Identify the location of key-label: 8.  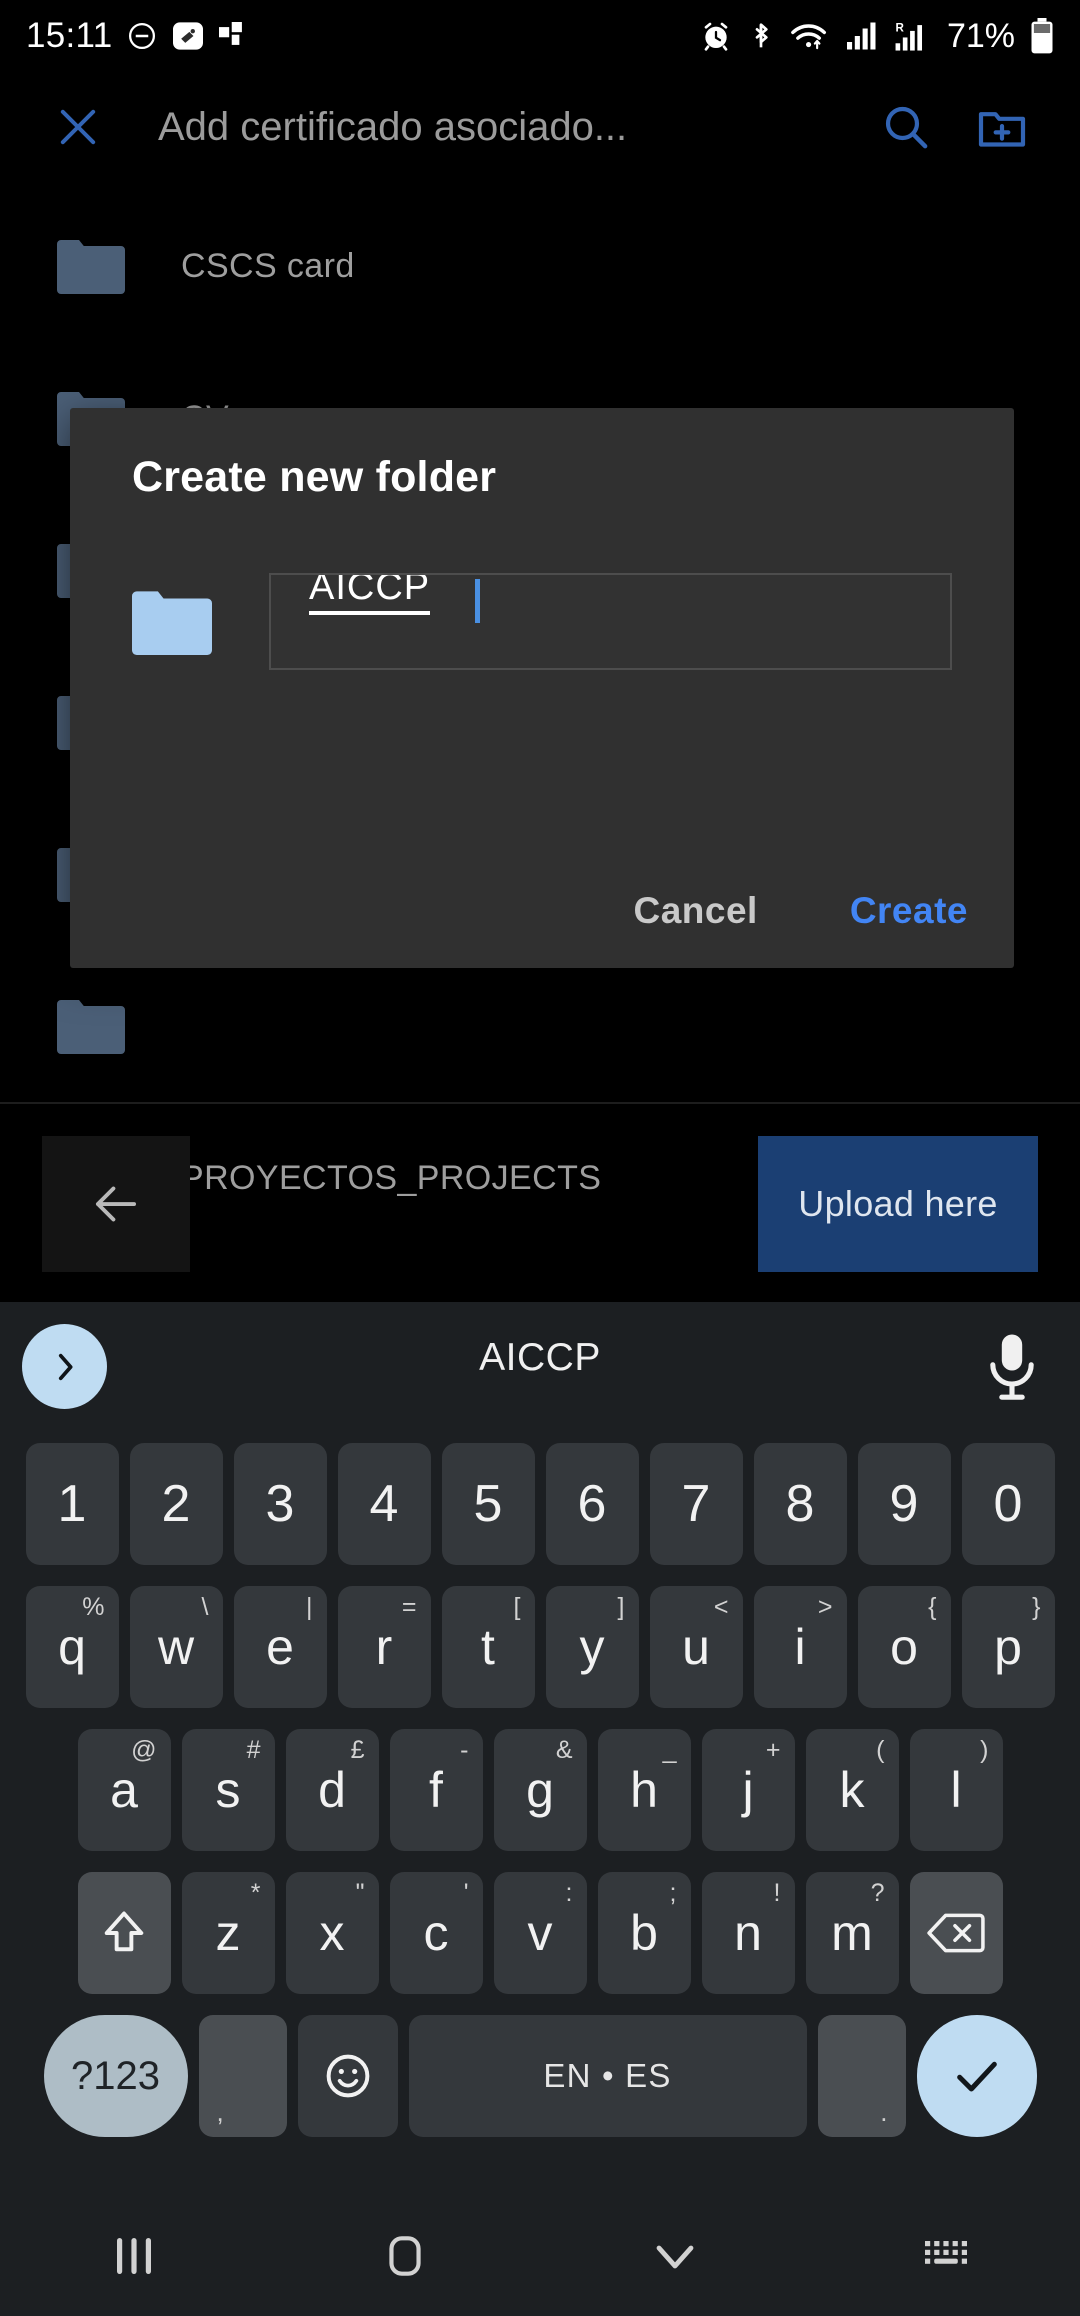
(800, 1503).